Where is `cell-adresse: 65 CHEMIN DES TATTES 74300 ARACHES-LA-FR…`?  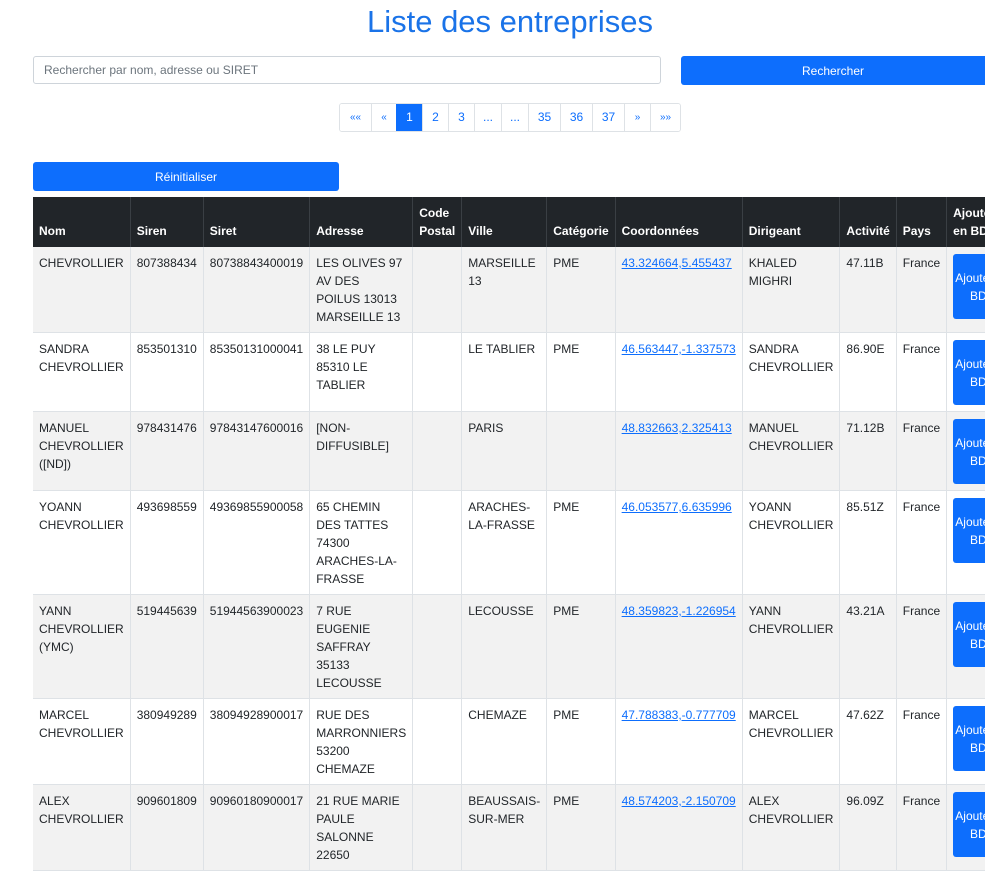
cell-adresse: 65 CHEMIN DES TATTES 74300 ARACHES-LA-FR… is located at coordinates (361, 542).